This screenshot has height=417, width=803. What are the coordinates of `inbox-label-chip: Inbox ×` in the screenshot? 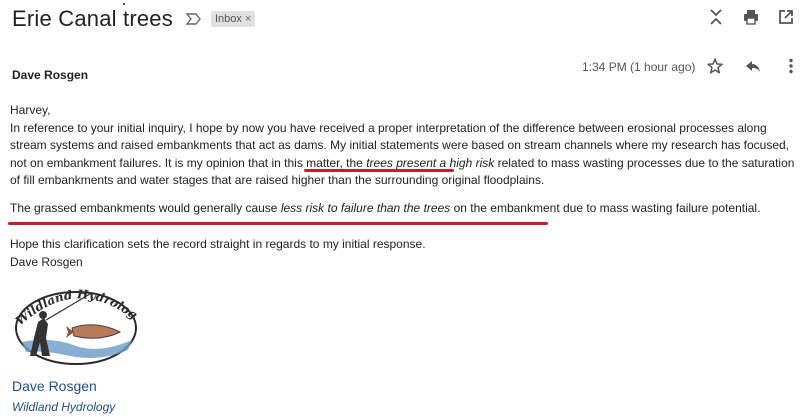 It's located at (233, 19).